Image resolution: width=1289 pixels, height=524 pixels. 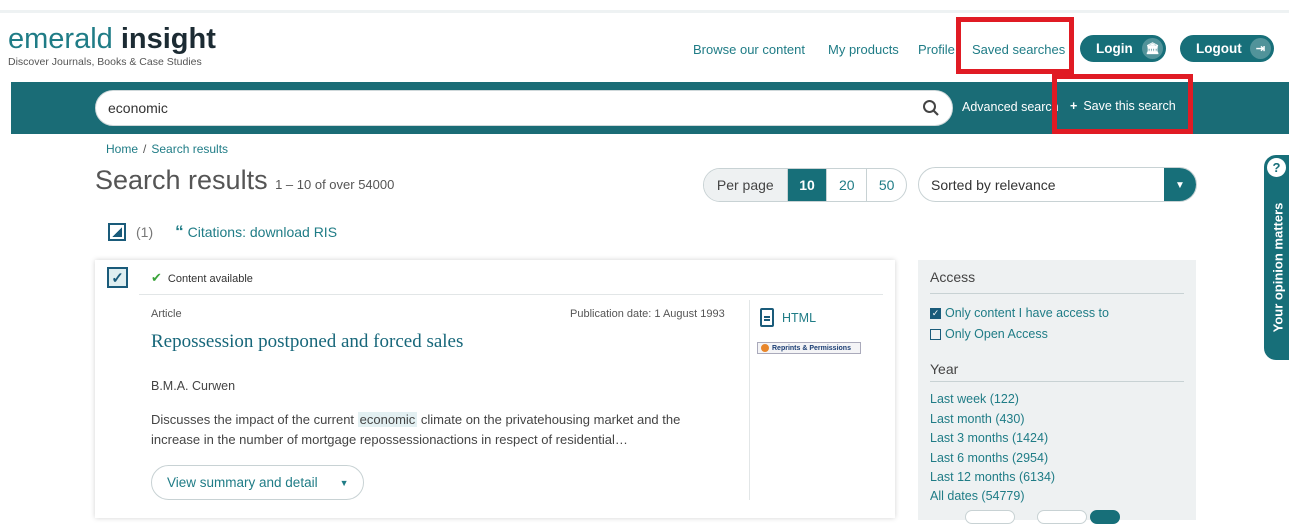 I want to click on search-box, so click(x=524, y=108).